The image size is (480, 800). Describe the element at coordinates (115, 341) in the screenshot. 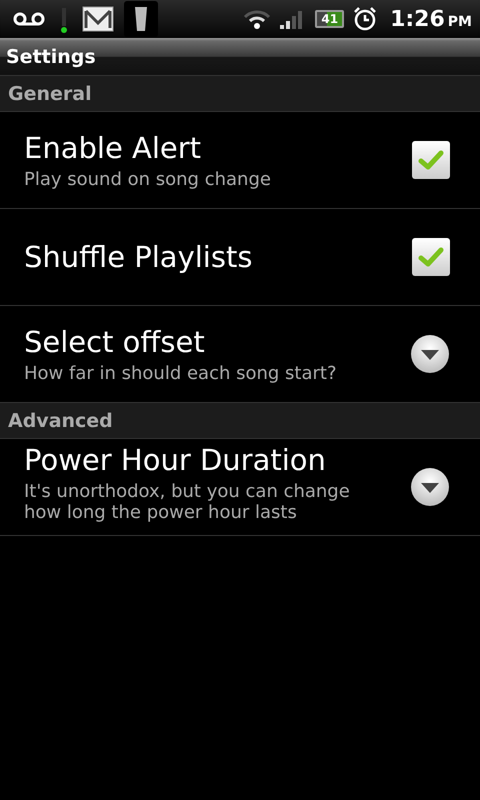

I see `preference-title: Select offset` at that location.